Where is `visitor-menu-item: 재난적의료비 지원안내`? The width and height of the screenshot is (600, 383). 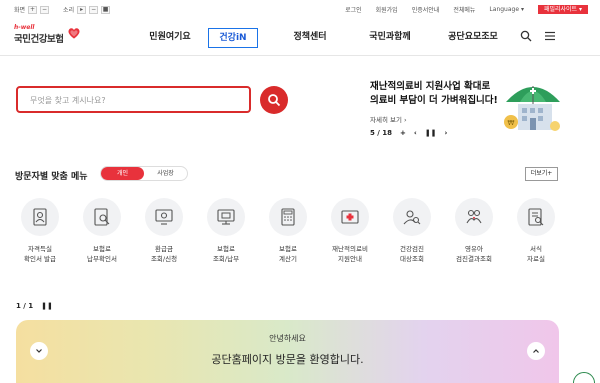
visitor-menu-item: 재난적의료비 지원안내 is located at coordinates (350, 231).